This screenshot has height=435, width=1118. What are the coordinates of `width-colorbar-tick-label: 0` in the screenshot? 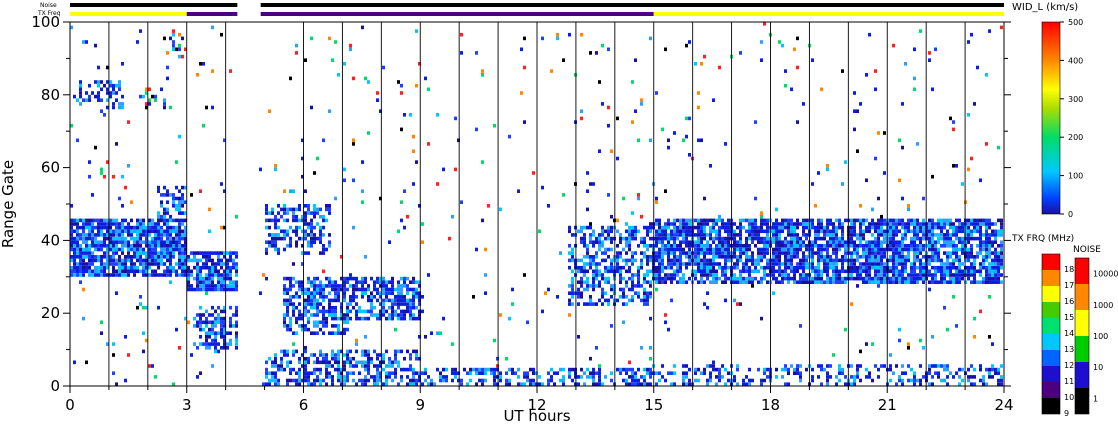 It's located at (1070, 214).